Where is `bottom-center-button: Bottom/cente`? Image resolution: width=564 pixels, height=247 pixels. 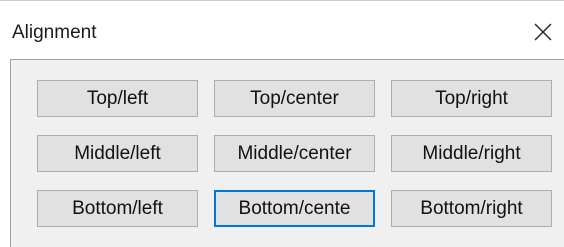
bottom-center-button: Bottom/cente is located at coordinates (294, 208).